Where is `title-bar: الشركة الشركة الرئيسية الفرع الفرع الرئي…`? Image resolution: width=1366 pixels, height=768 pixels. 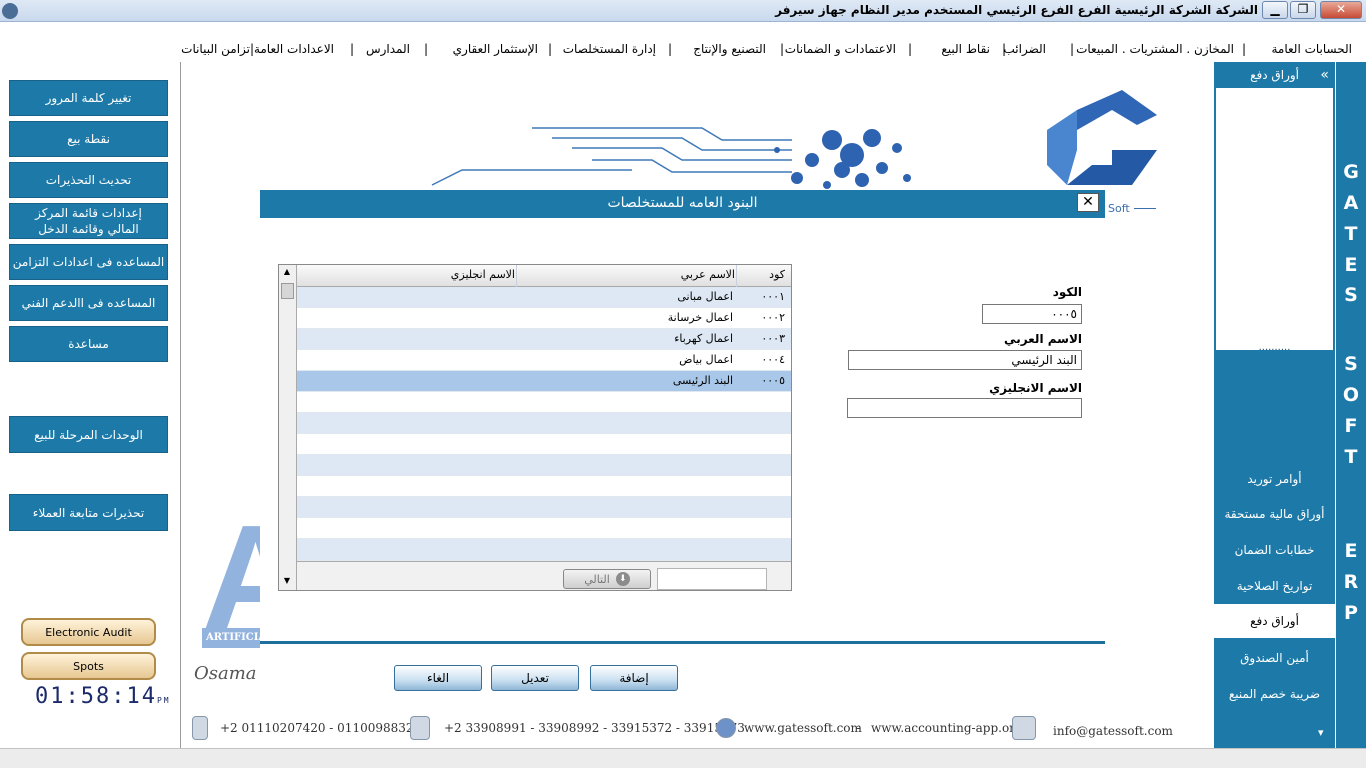
title-bar: الشركة الشركة الرئيسية الفرع الفرع الرئي… is located at coordinates (683, 11).